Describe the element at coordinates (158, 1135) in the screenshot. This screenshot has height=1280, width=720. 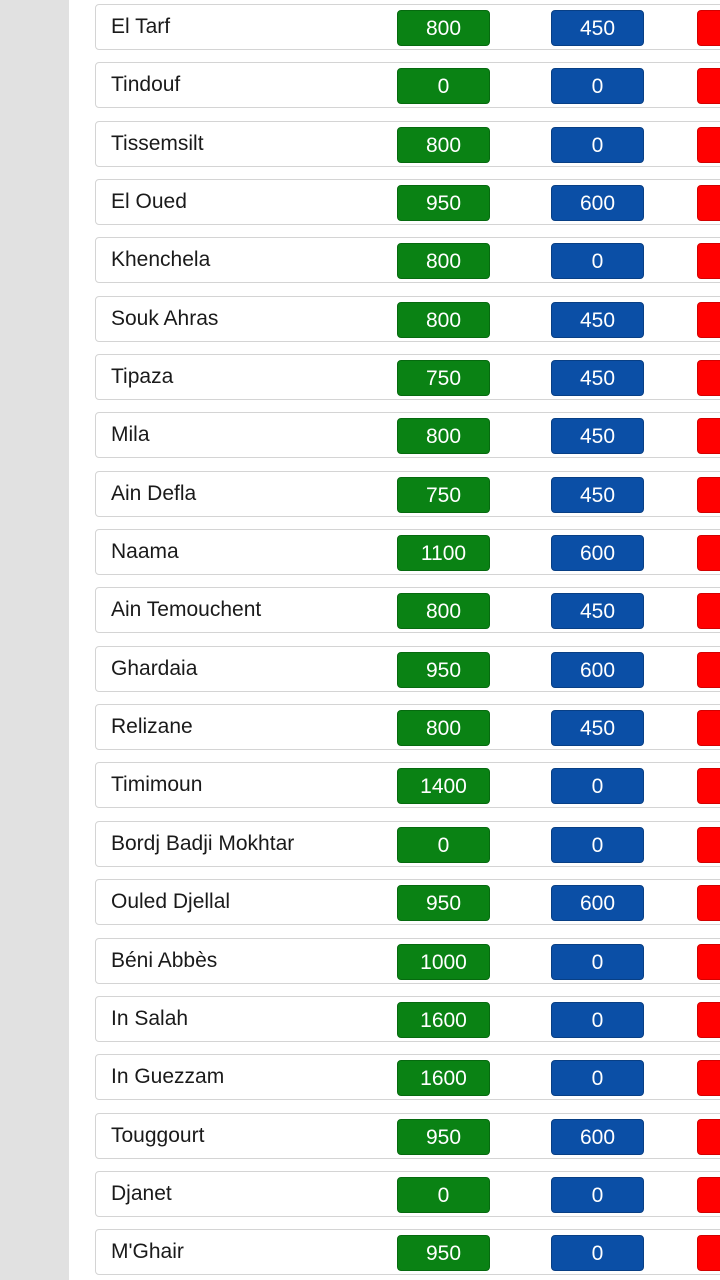
I see `wilaya-name: Touggourt` at that location.